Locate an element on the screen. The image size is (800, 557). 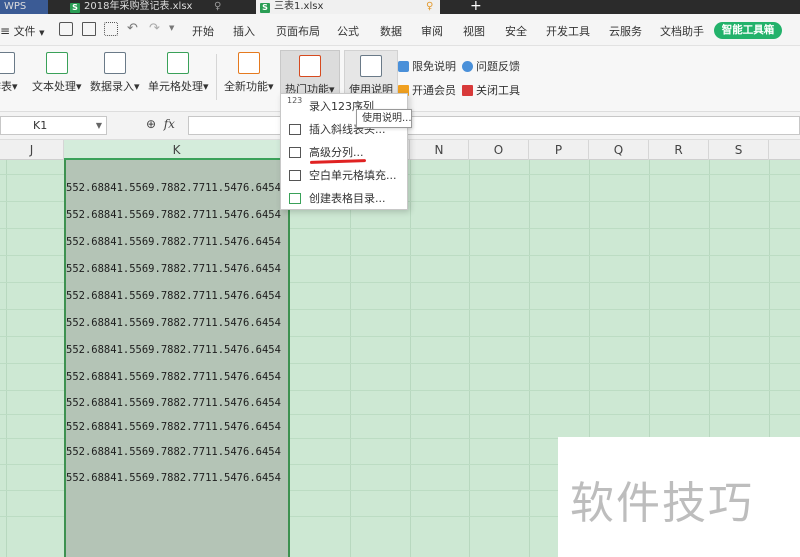
feedback-link: 问题反馈 is located at coordinates (491, 66).